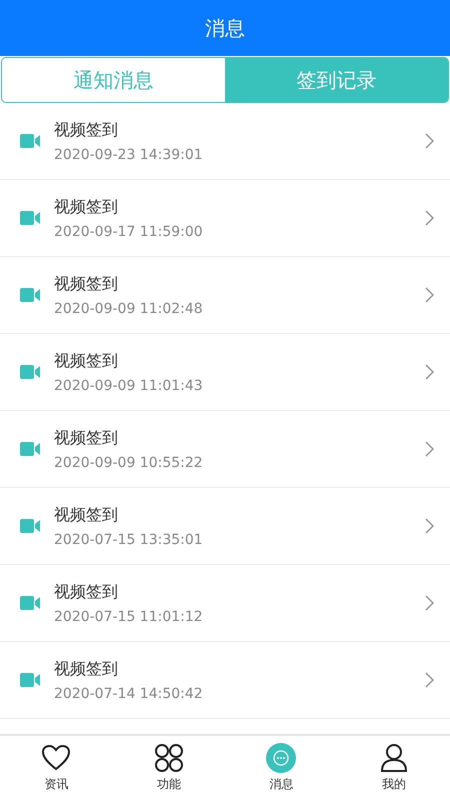 Image resolution: width=450 pixels, height=800 pixels. Describe the element at coordinates (129, 694) in the screenshot. I see `record-time: 2020-07-14 14:50:42` at that location.